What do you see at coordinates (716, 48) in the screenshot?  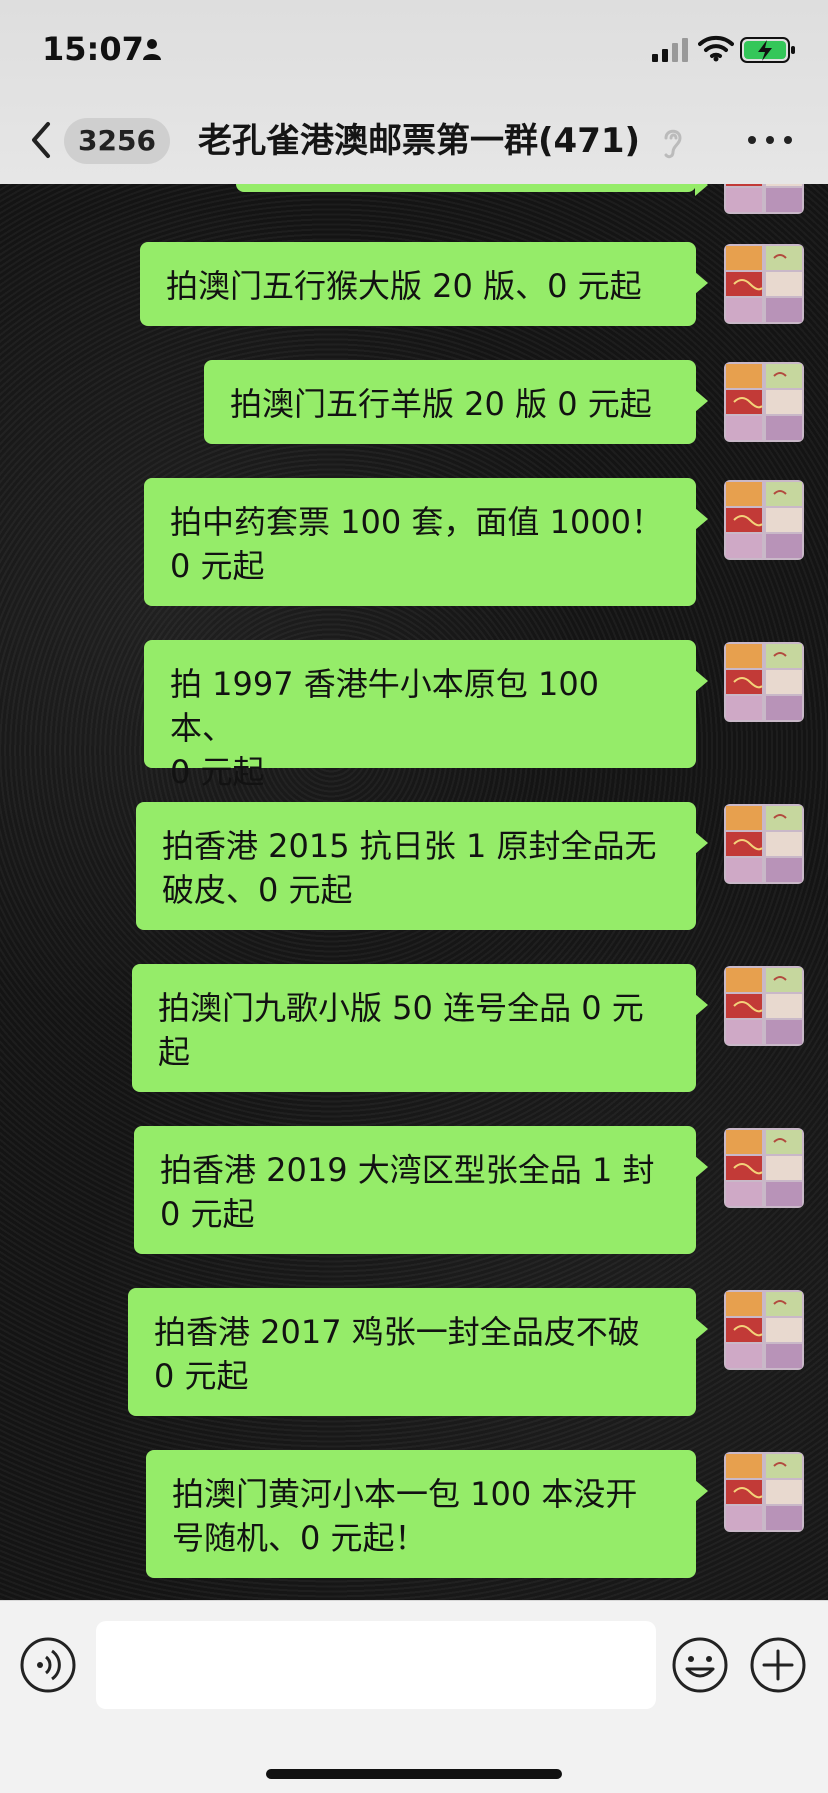 I see `wifi-icon` at bounding box center [716, 48].